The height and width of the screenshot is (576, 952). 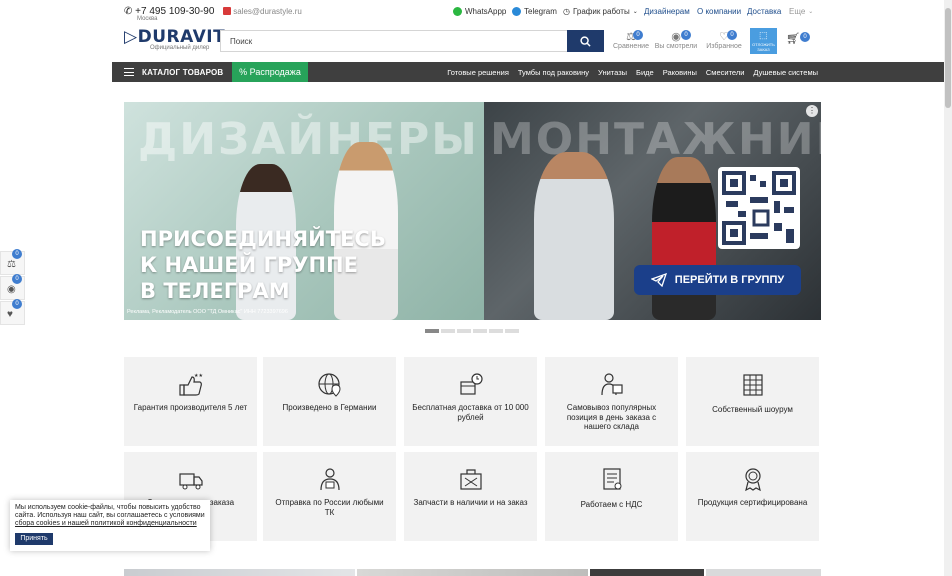 I want to click on about-link: О компании, so click(x=719, y=11).